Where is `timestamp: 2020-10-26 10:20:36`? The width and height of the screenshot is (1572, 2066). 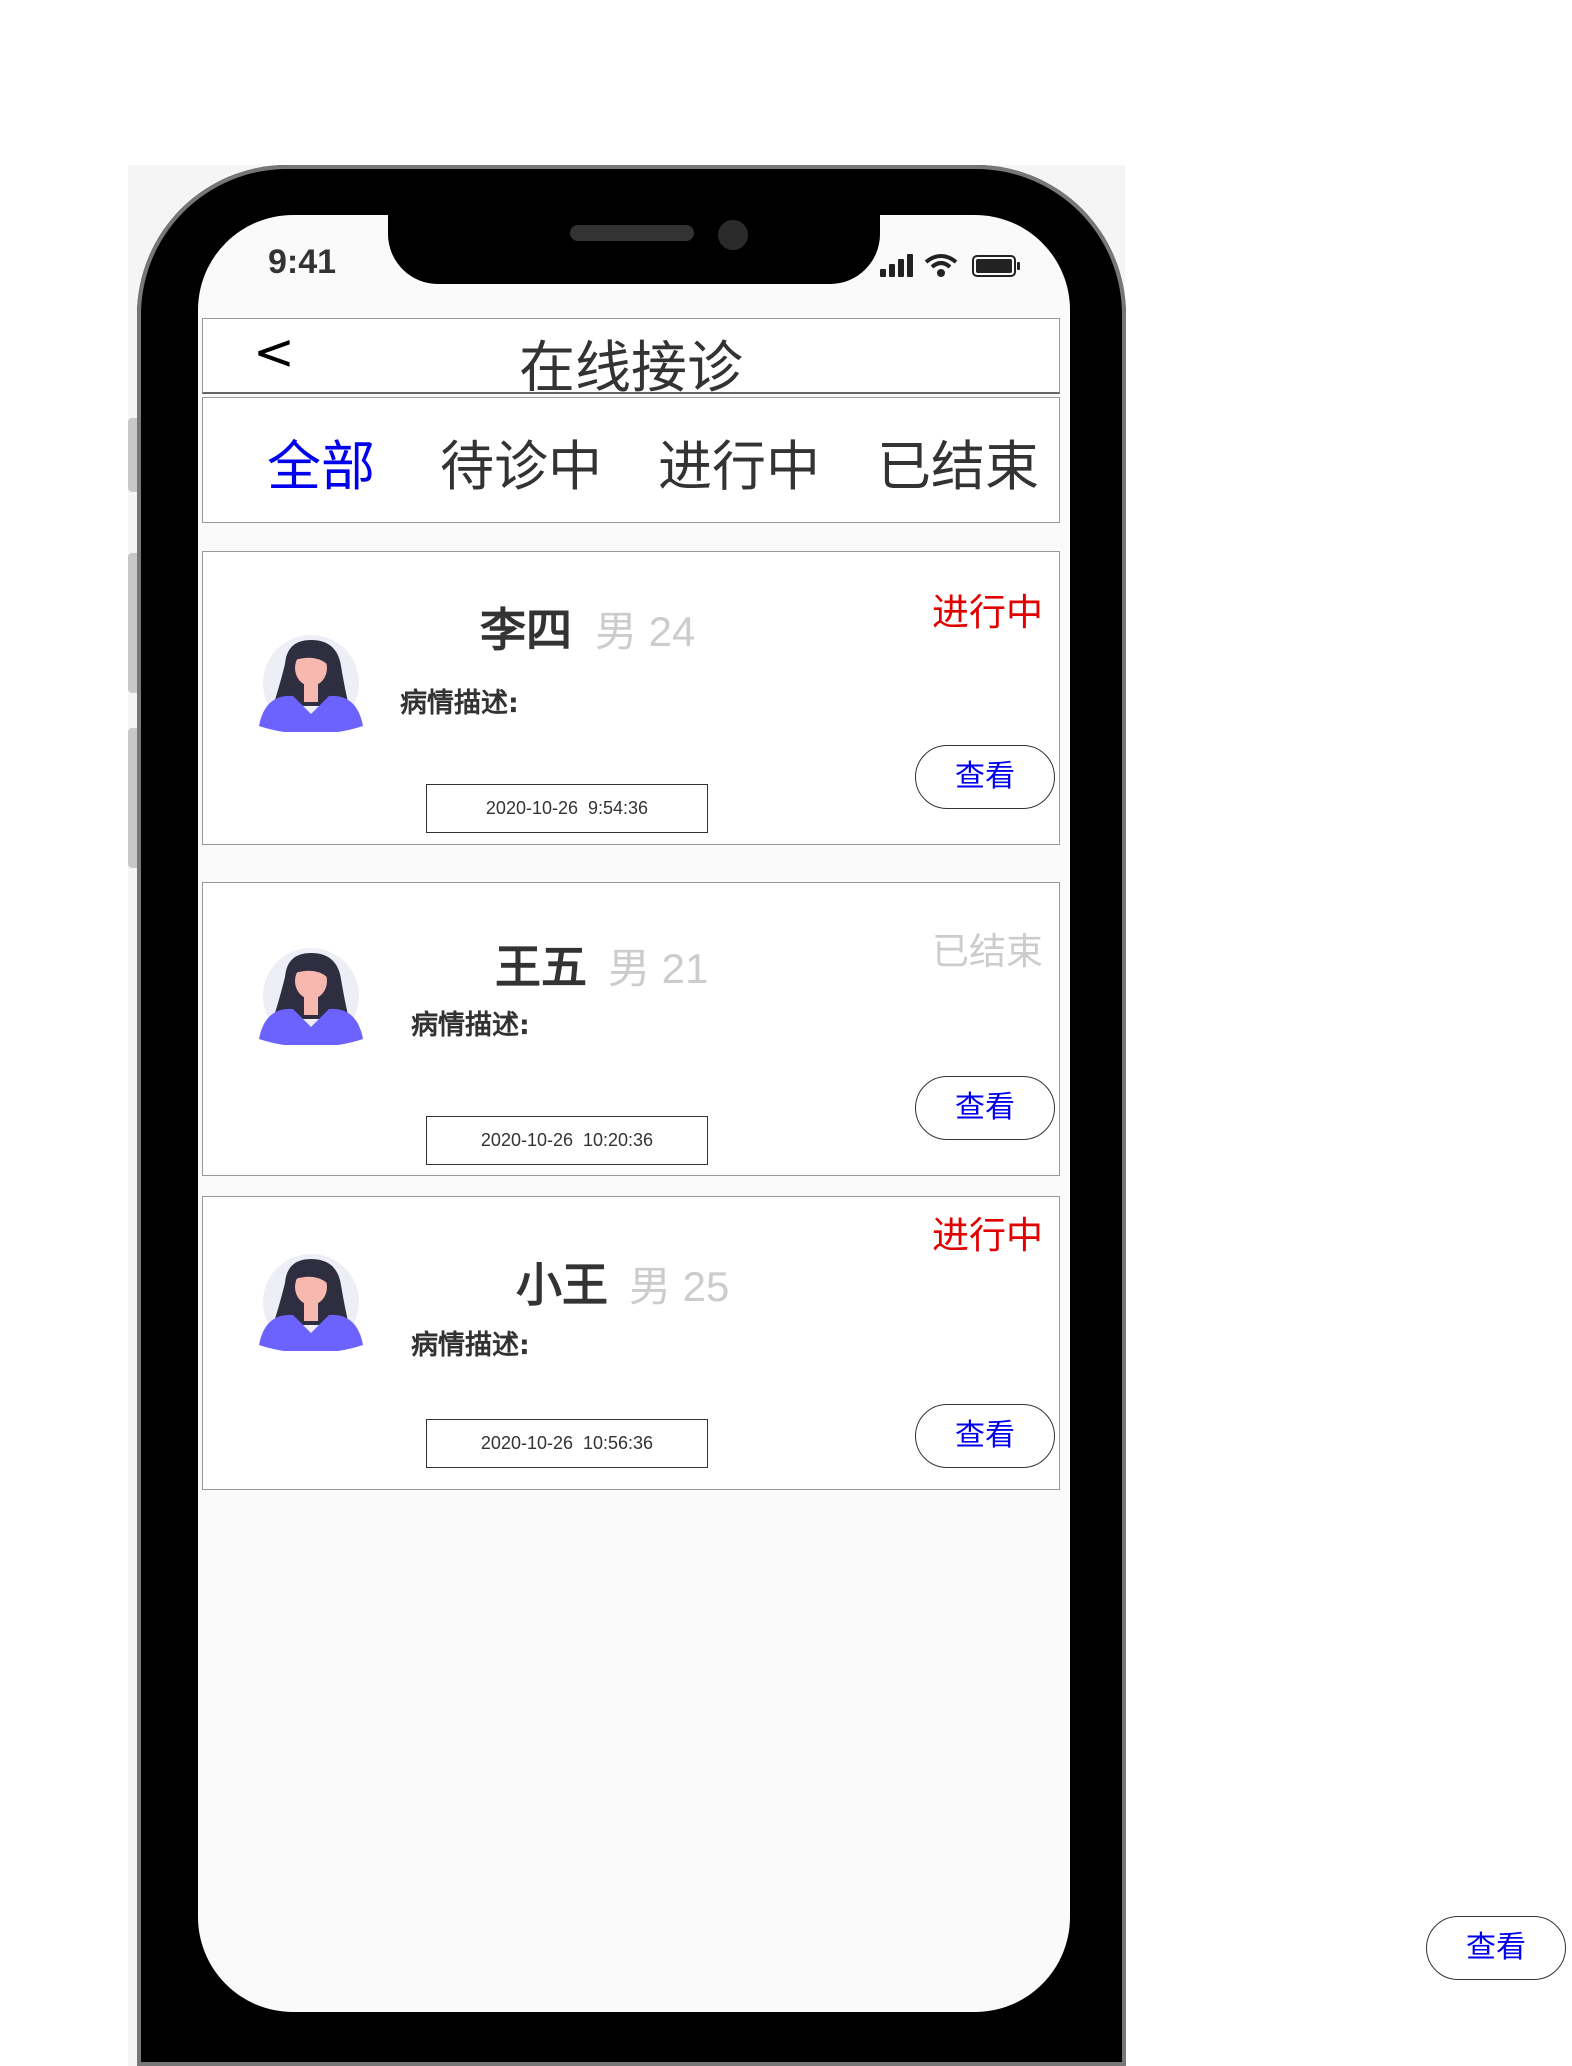 timestamp: 2020-10-26 10:20:36 is located at coordinates (567, 1140).